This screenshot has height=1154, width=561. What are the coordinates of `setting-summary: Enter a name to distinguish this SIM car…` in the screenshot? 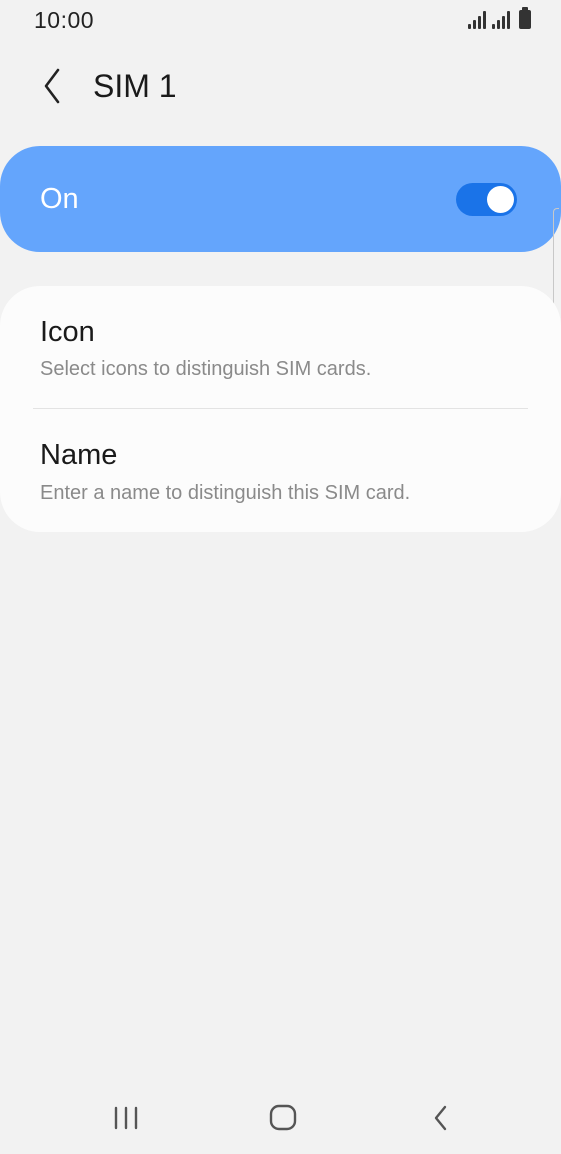 It's located at (225, 493).